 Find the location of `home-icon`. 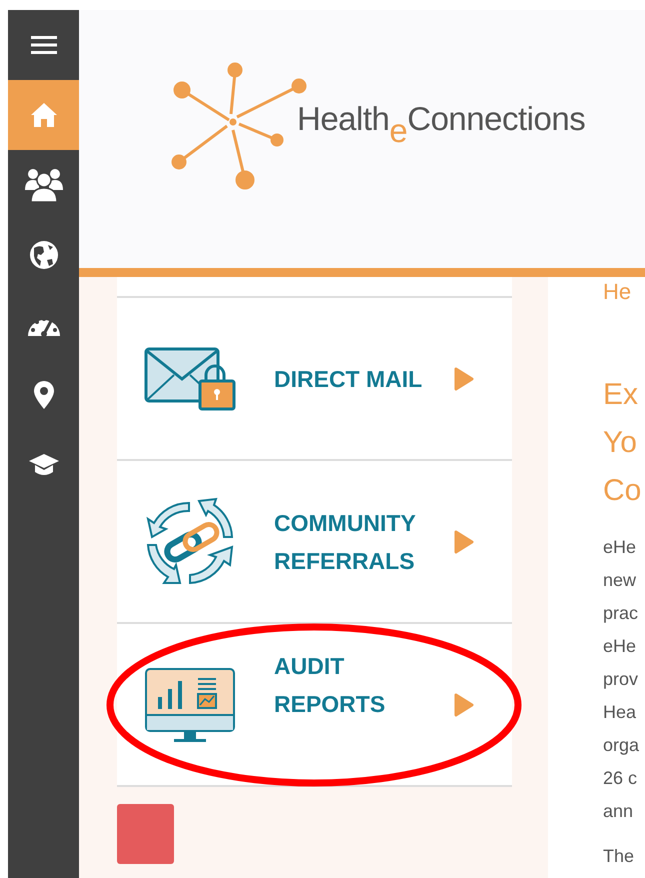

home-icon is located at coordinates (44, 115).